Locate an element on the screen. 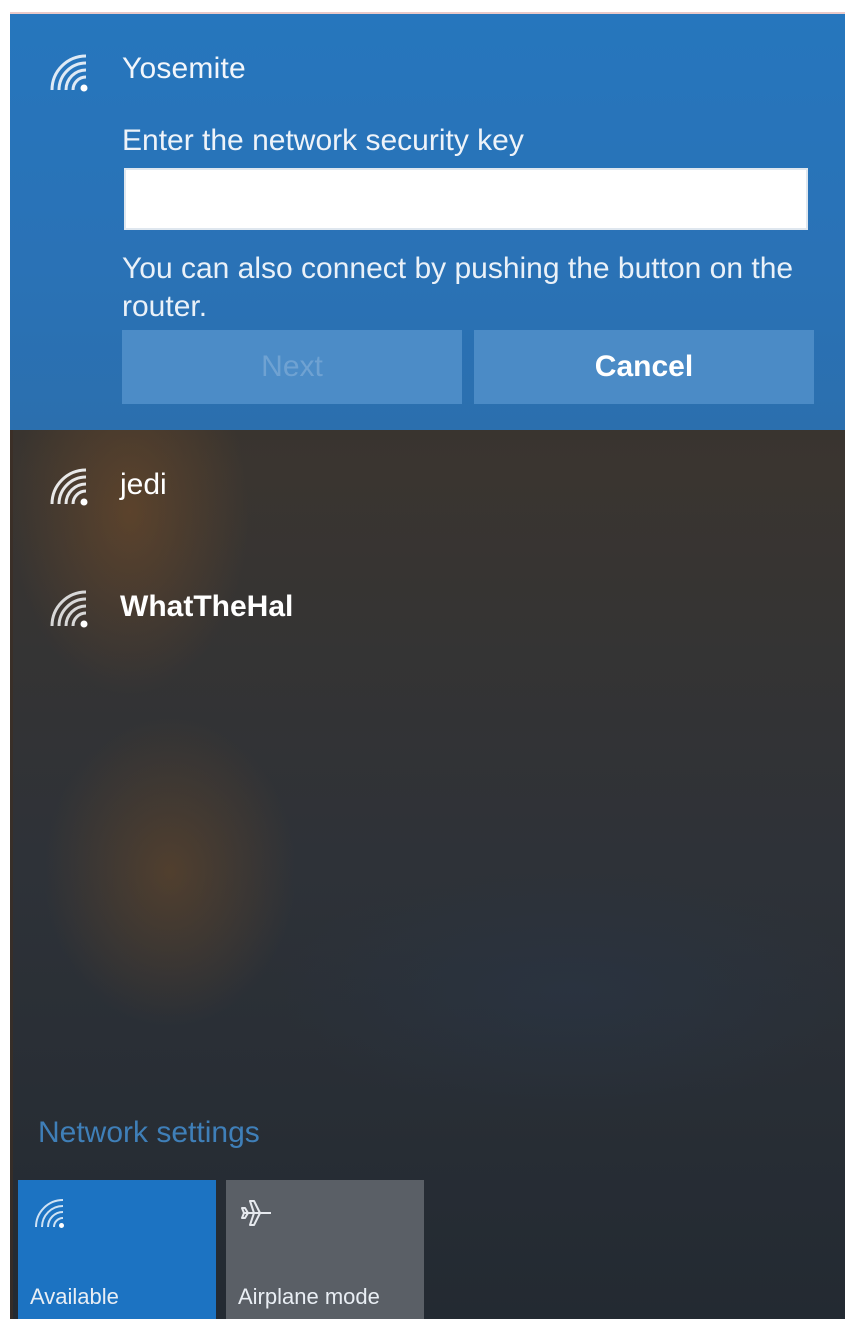  available-toggle-tile: Available is located at coordinates (117, 1249).